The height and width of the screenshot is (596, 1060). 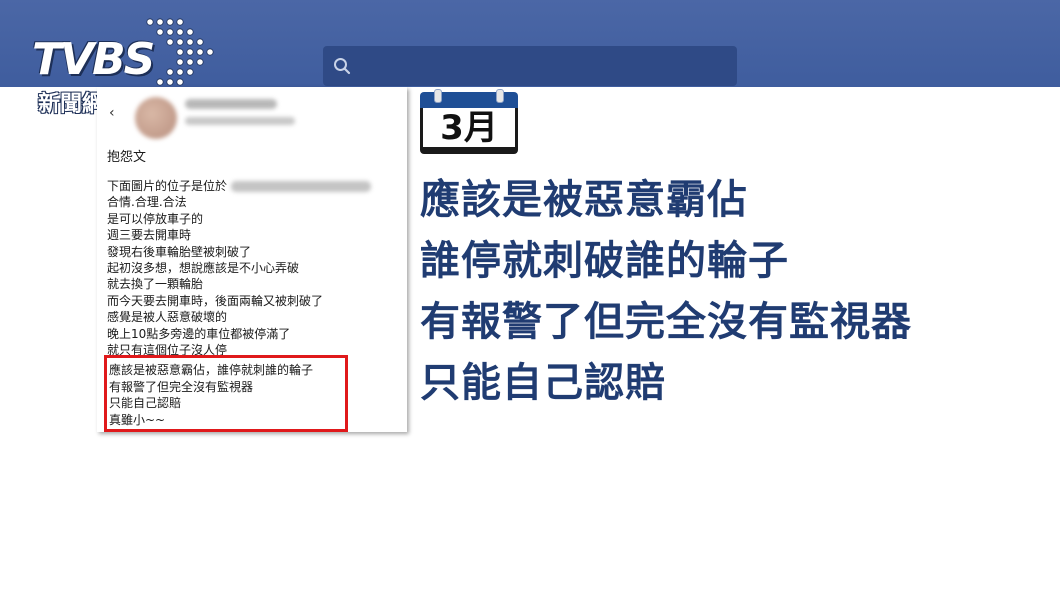 I want to click on post-line: 發現右後車輪胎壁被刺破了, so click(x=179, y=251).